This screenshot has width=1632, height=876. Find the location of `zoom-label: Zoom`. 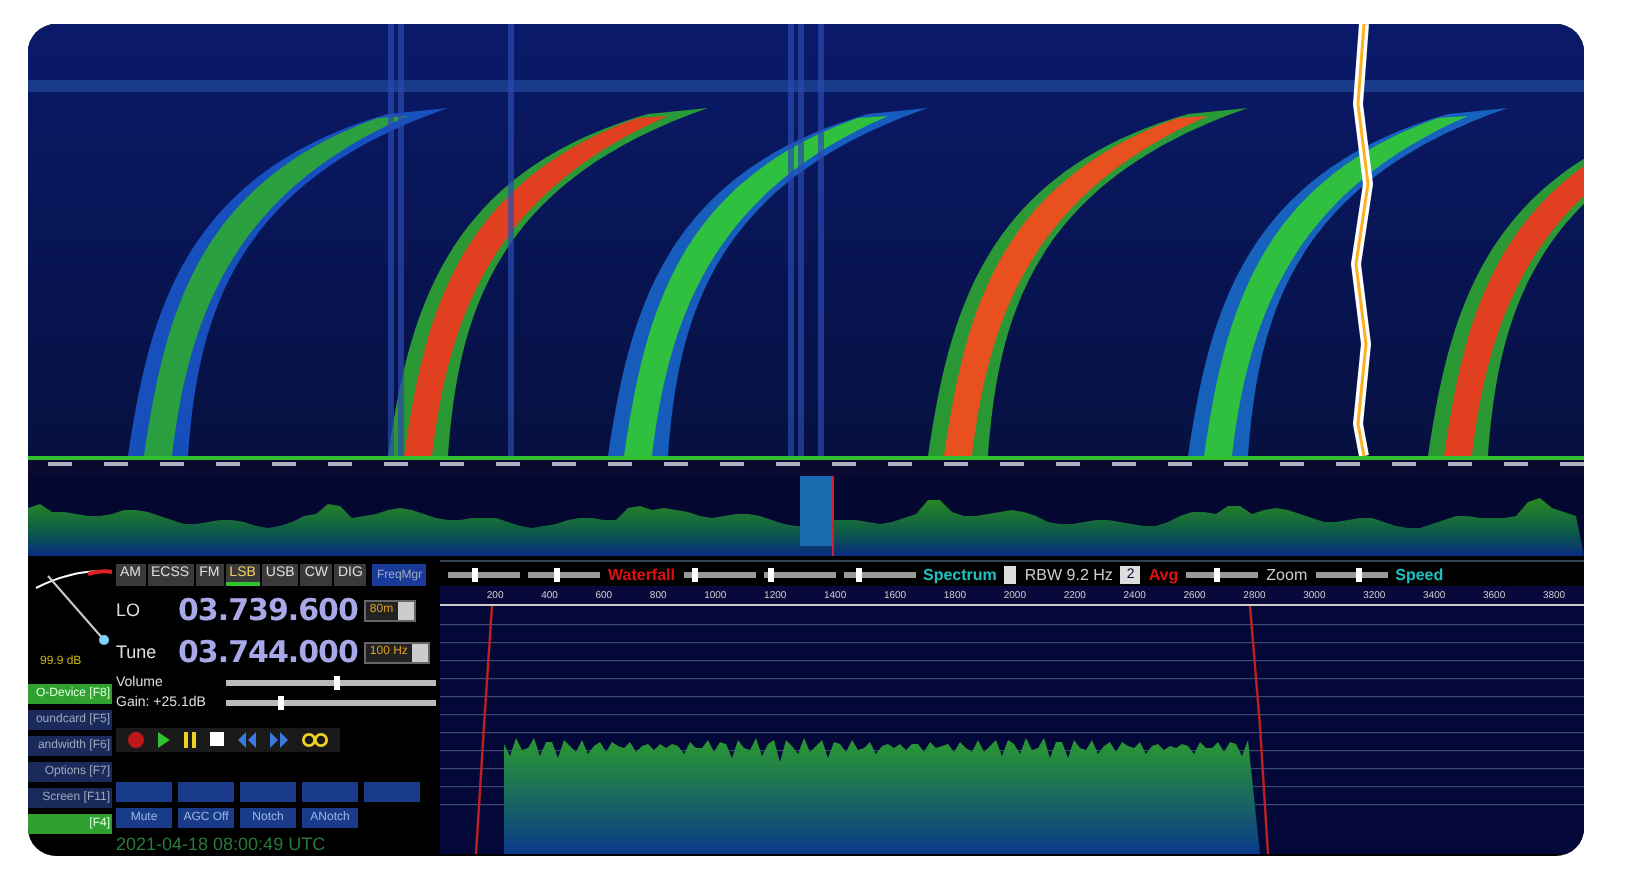

zoom-label: Zoom is located at coordinates (1287, 574).